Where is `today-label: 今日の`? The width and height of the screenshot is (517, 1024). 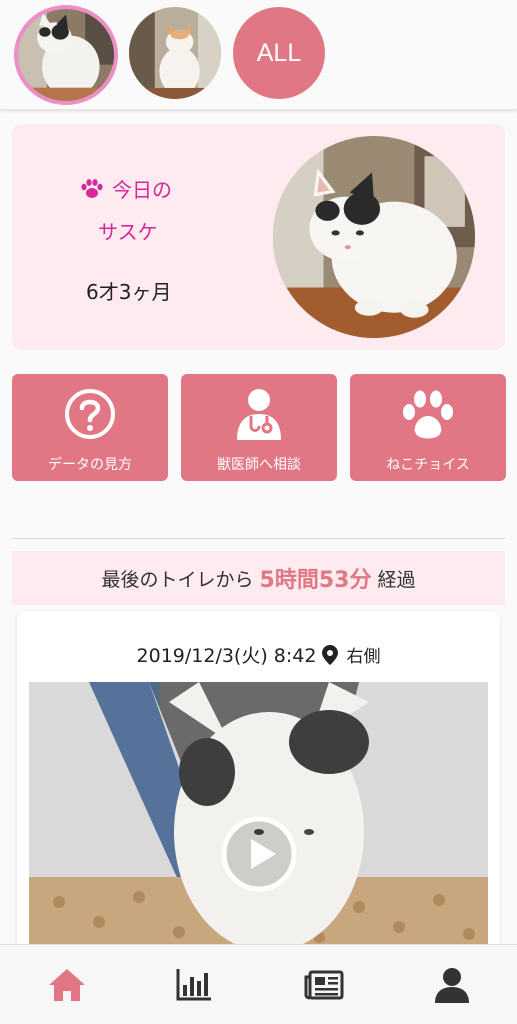
today-label: 今日の is located at coordinates (142, 190).